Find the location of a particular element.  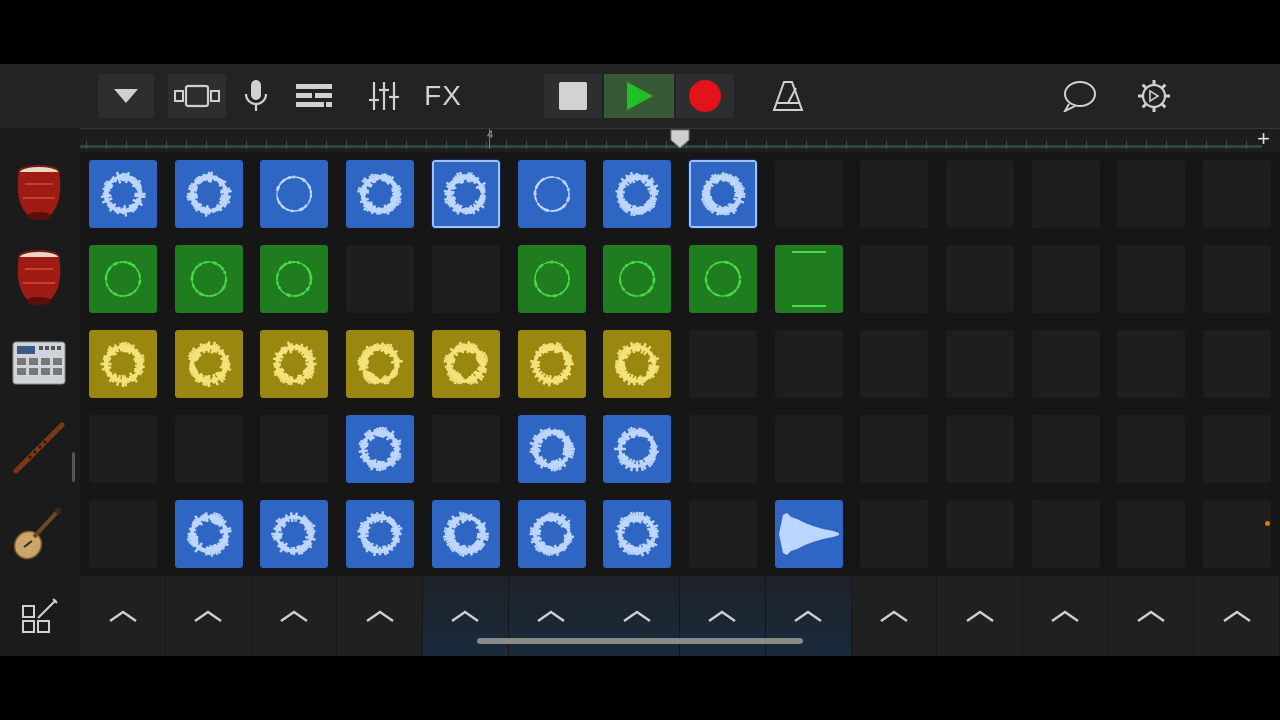

playhead-marker is located at coordinates (680, 139).